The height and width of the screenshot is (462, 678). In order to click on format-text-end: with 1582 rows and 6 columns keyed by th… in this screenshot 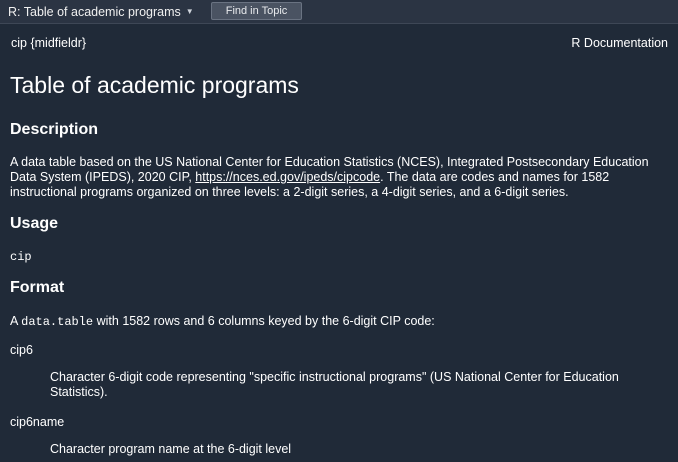, I will do `click(264, 321)`.